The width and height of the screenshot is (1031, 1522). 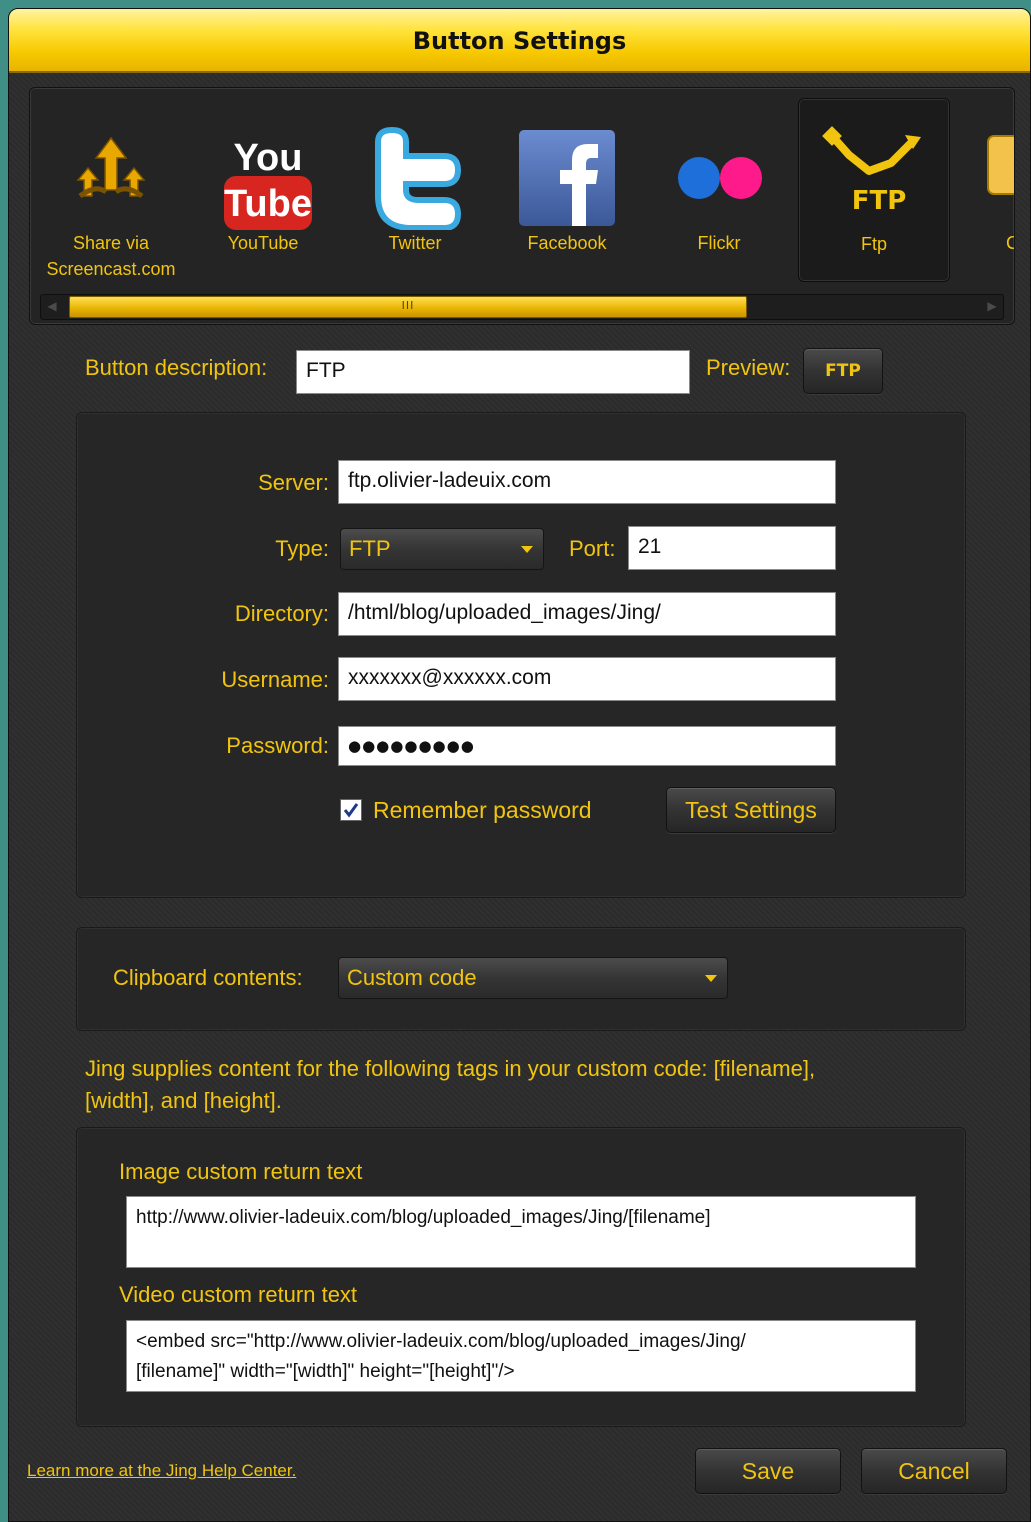 What do you see at coordinates (587, 679) in the screenshot?
I see `username-input: xxxxxxx@xxxxxx.com` at bounding box center [587, 679].